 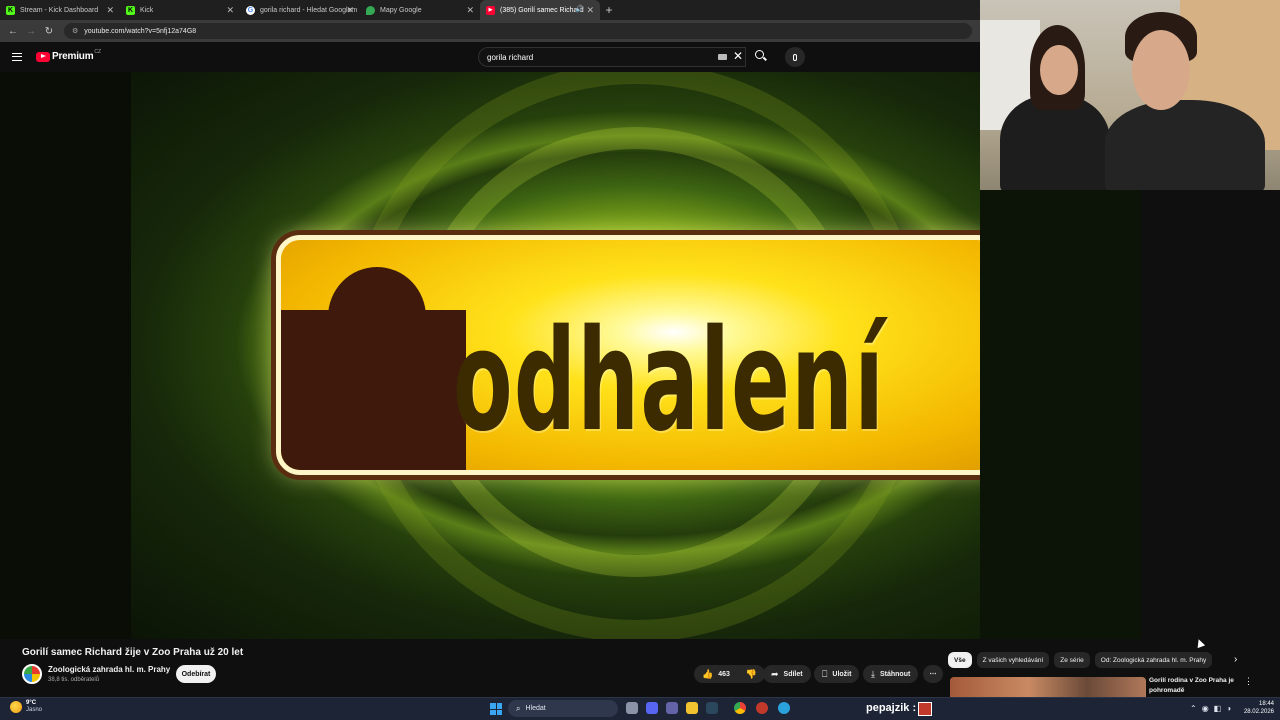 What do you see at coordinates (759, 54) in the screenshot?
I see `search-icon` at bounding box center [759, 54].